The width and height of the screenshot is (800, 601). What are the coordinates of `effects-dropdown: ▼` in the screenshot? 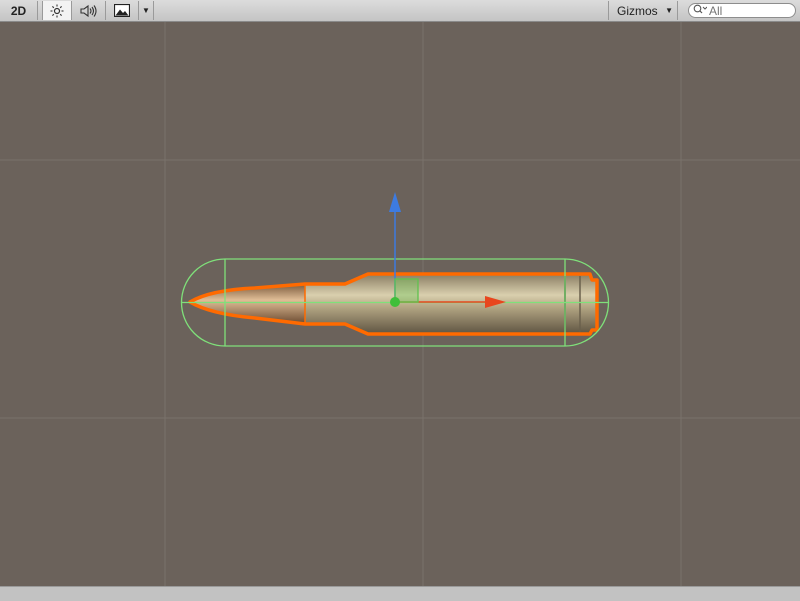 It's located at (146, 10).